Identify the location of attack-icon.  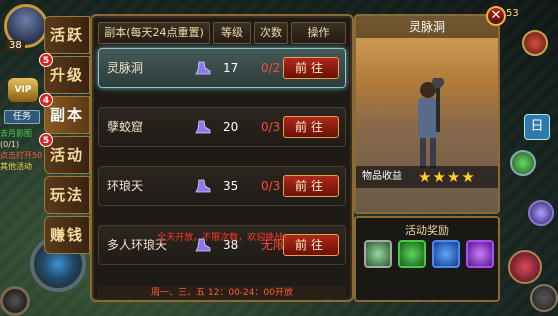
(525, 267).